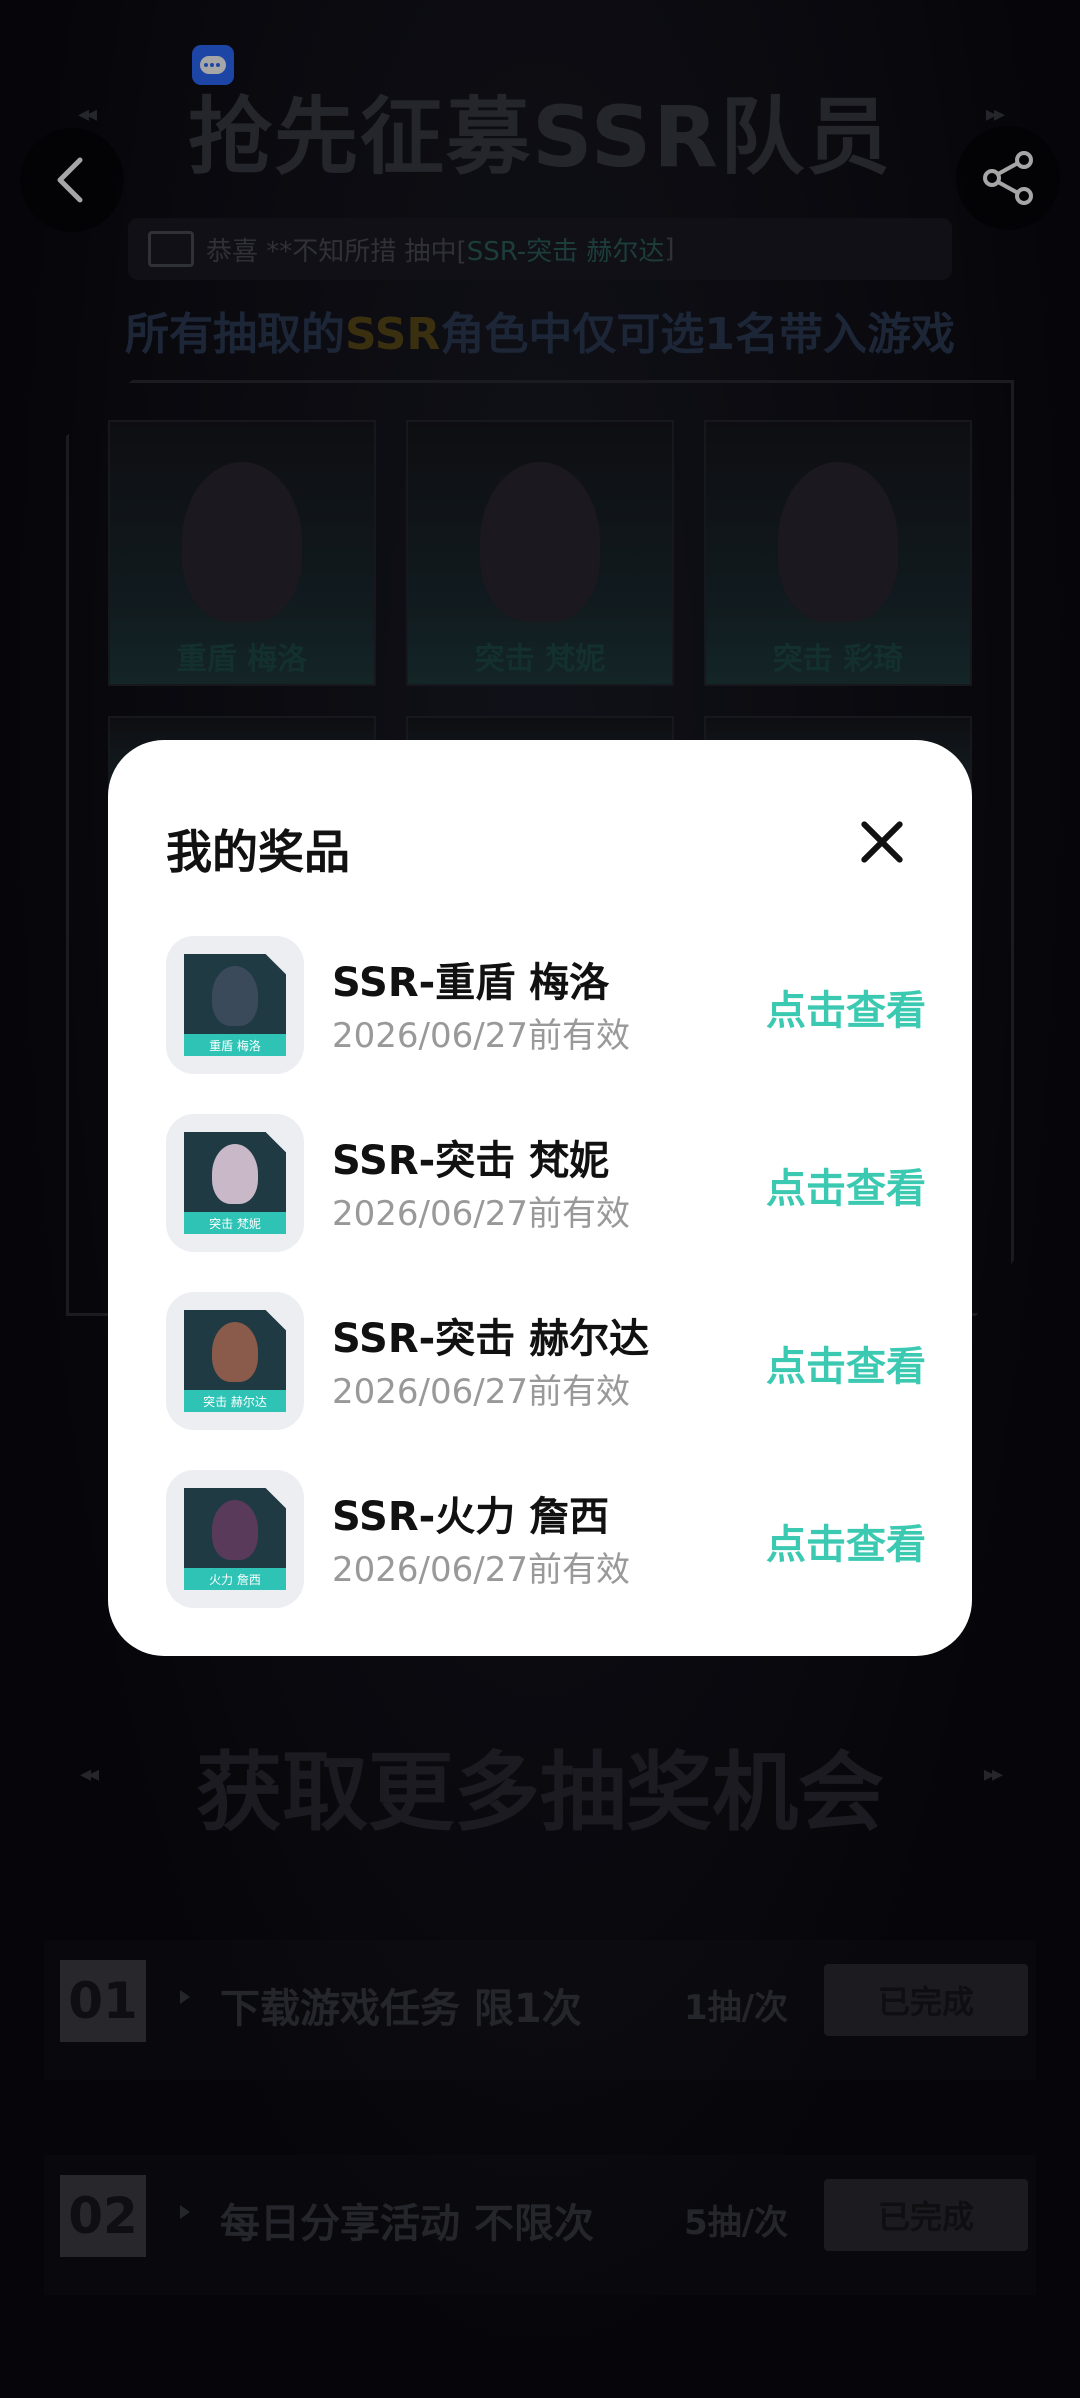 The image size is (1080, 2398). Describe the element at coordinates (235, 1580) in the screenshot. I see `card-label: 火力 詹西` at that location.